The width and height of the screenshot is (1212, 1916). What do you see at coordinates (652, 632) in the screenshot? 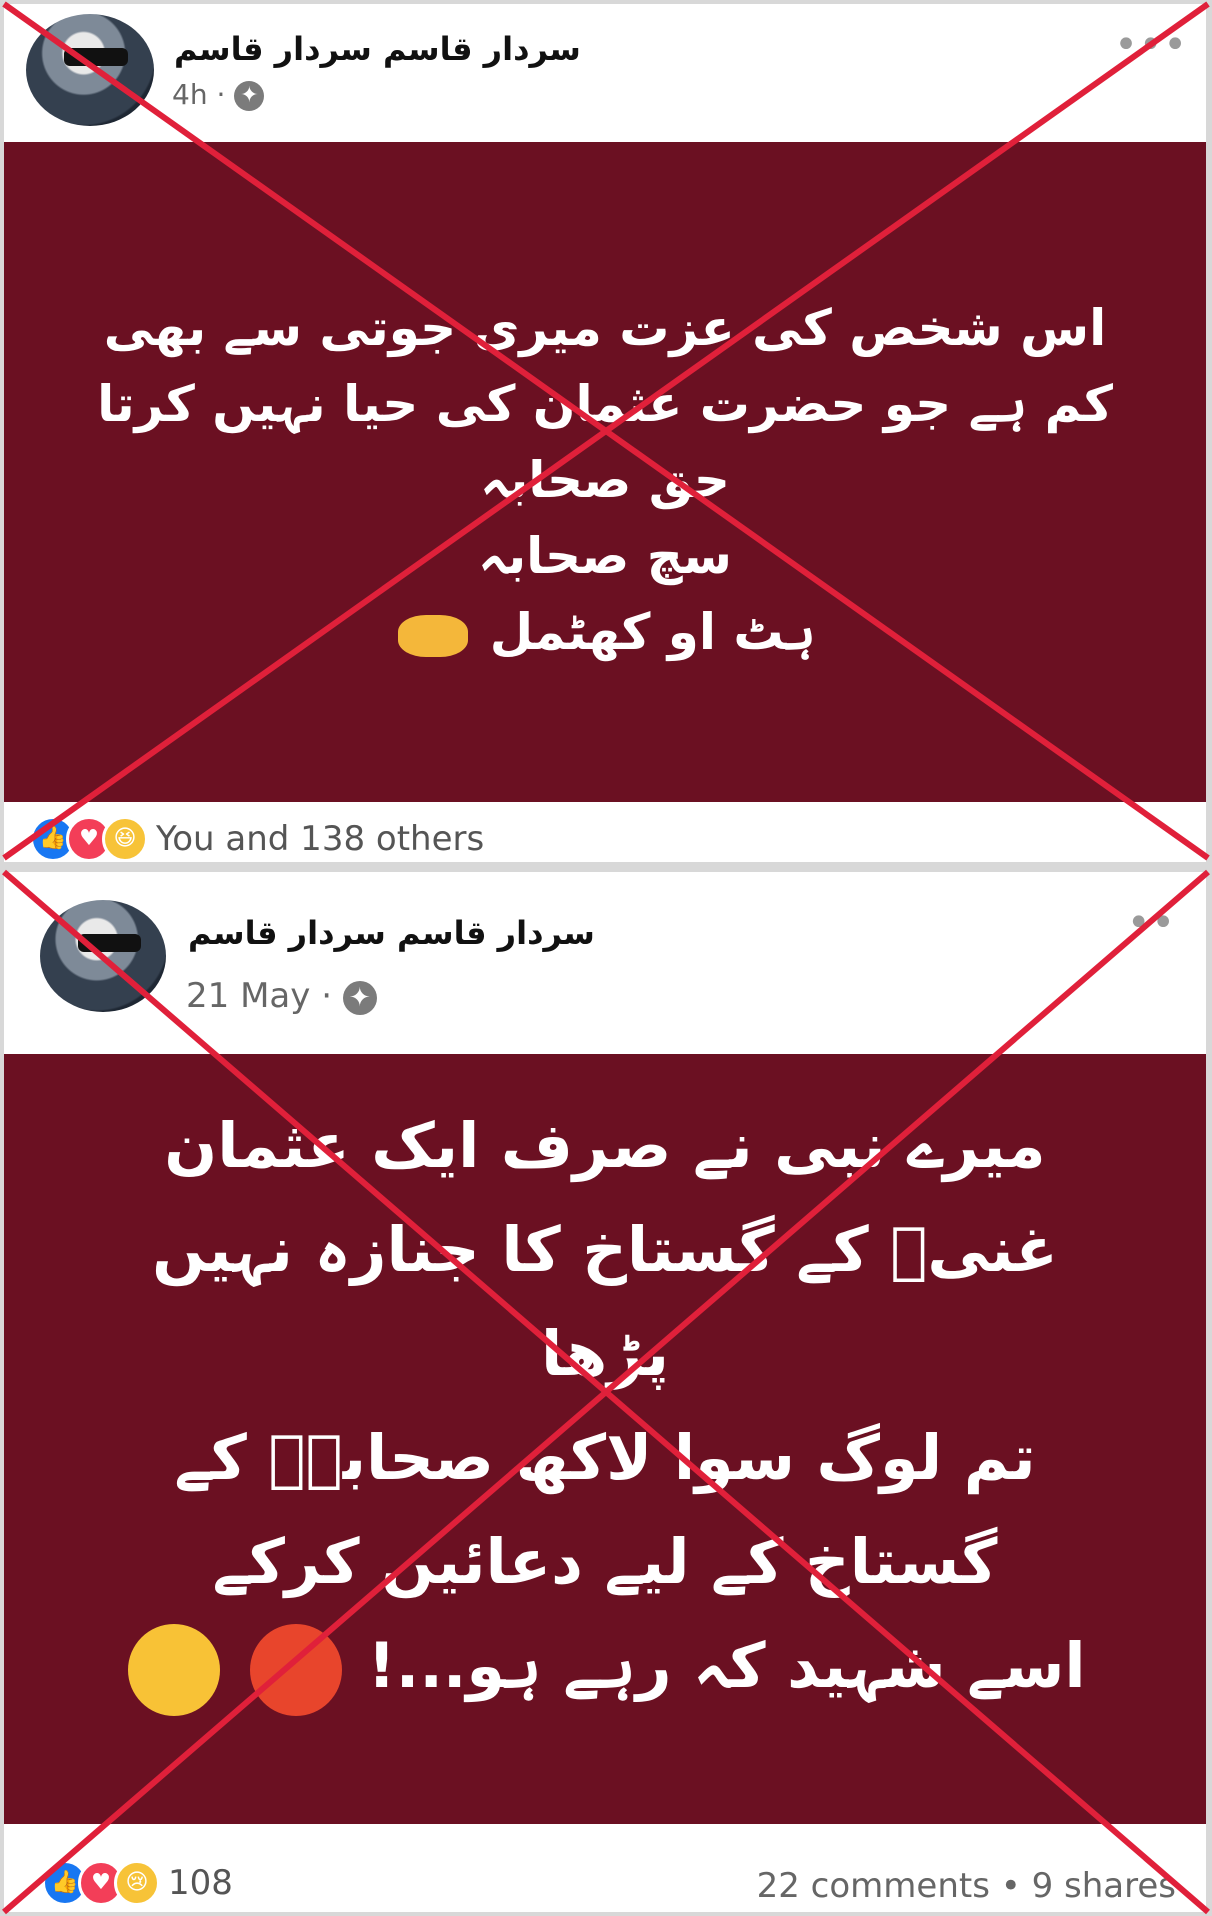
I see `post-text-line: ہٹ او کھٹمل` at bounding box center [652, 632].